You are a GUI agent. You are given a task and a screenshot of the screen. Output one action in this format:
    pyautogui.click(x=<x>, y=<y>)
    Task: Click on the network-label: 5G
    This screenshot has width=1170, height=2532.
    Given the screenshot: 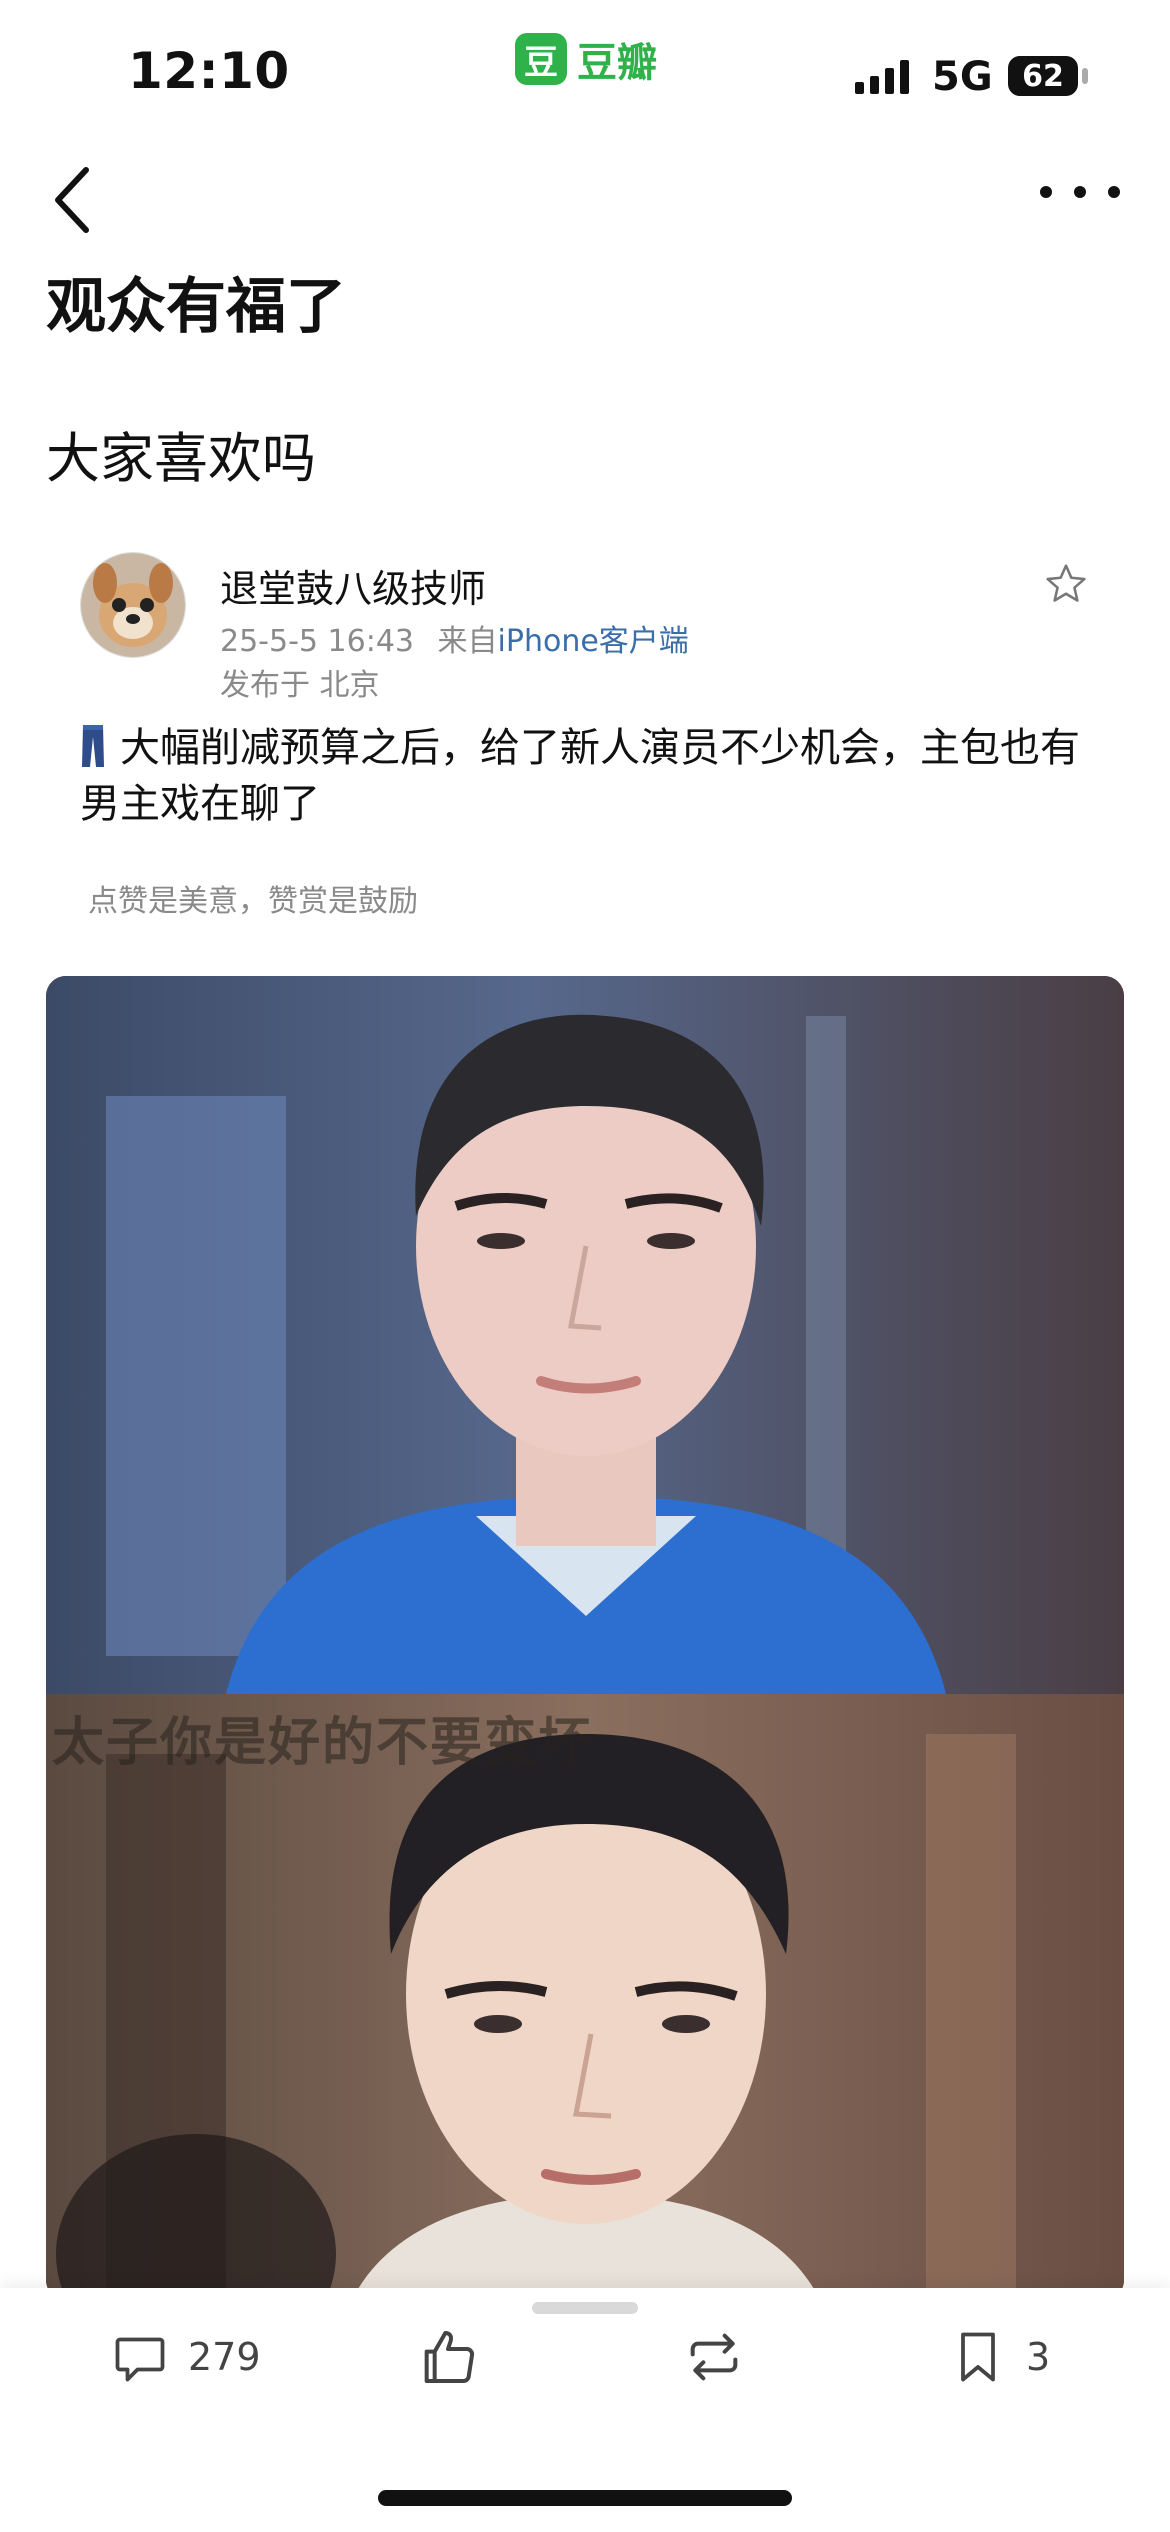 What is the action you would take?
    pyautogui.click(x=962, y=77)
    